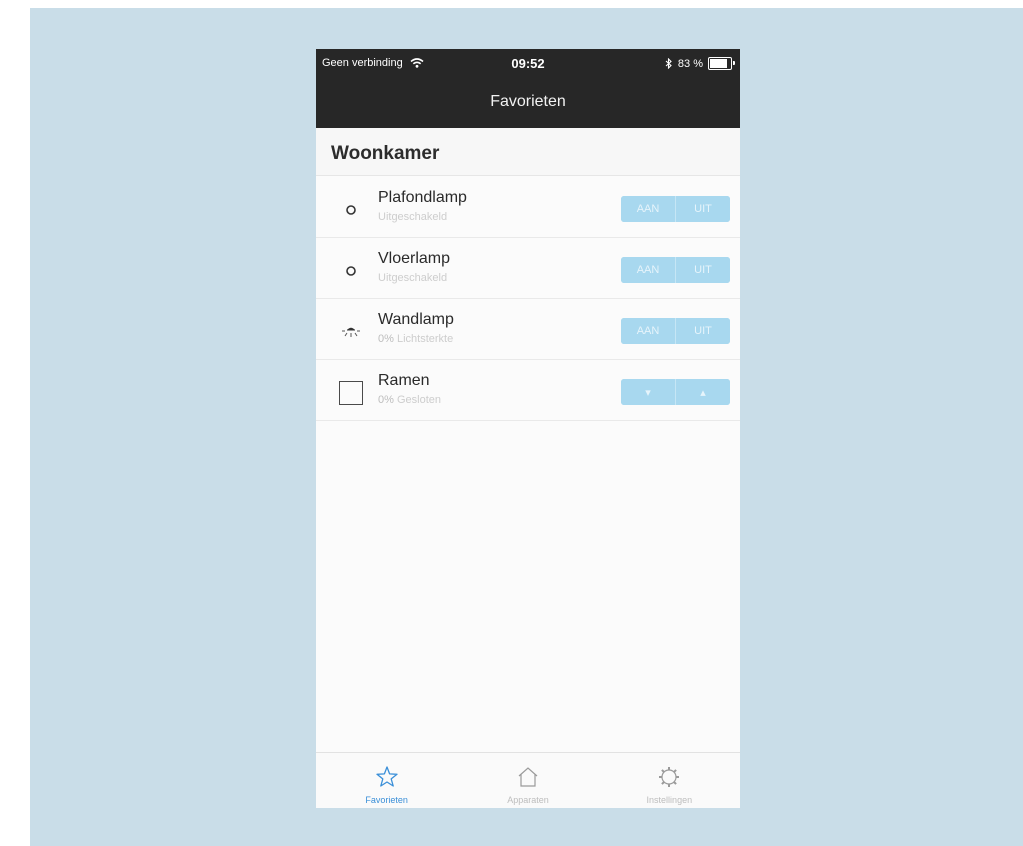 The width and height of the screenshot is (1023, 846). I want to click on blind-button-group: ▾ ▴, so click(675, 392).